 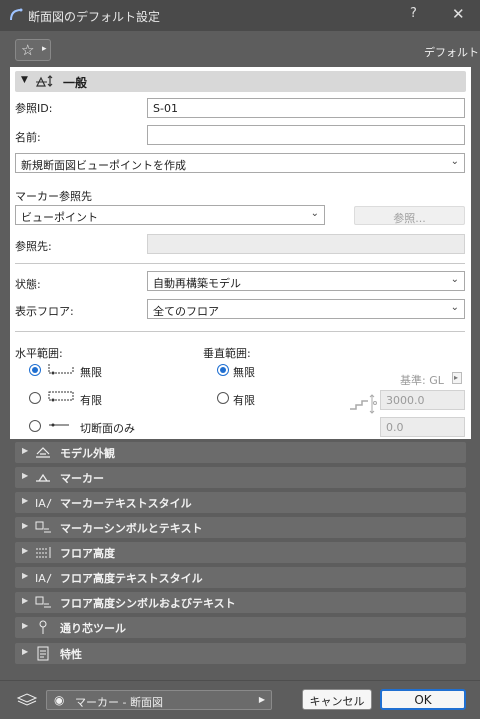 I want to click on section-general-icon, so click(x=44, y=81).